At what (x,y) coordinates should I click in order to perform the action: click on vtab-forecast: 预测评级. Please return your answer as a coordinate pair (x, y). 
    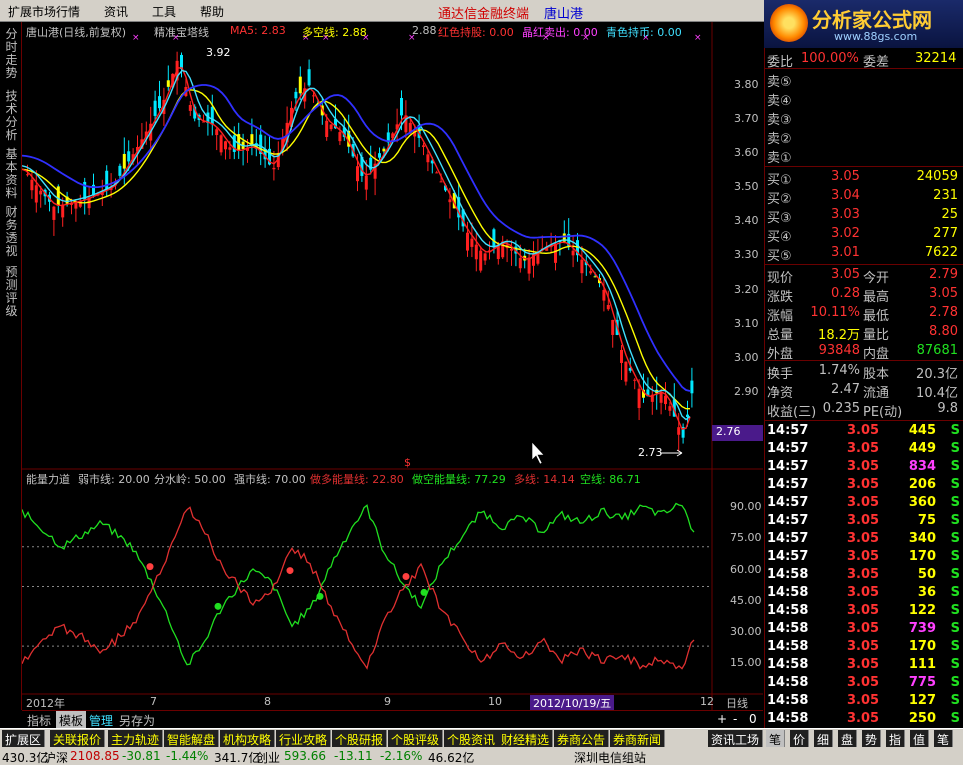
    Looking at the image, I should click on (11, 292).